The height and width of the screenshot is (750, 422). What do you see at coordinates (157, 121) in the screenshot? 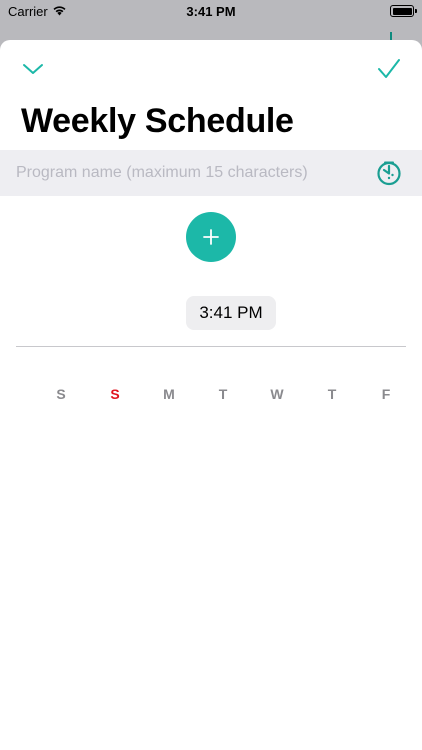
I see `page-title: Weekly Schedule` at bounding box center [157, 121].